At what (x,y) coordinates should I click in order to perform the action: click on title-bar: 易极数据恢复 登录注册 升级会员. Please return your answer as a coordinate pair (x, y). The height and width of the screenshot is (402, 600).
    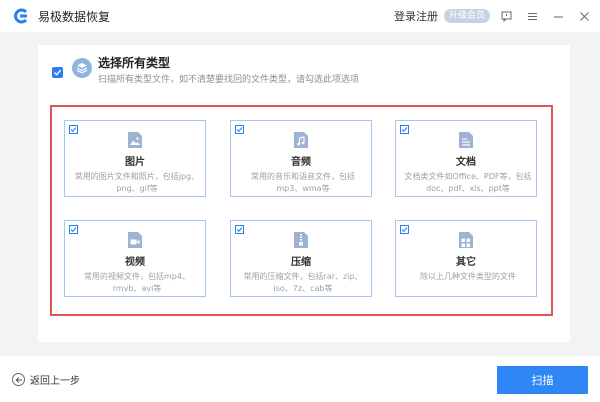
    Looking at the image, I should click on (300, 16).